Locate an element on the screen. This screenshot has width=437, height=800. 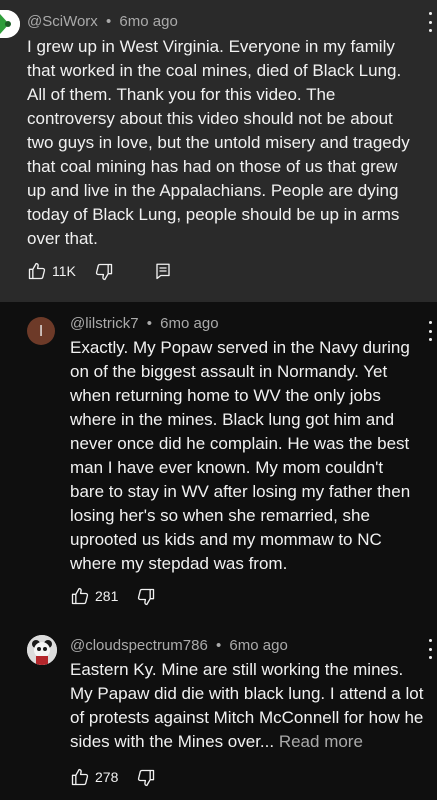
reply-button is located at coordinates (163, 271).